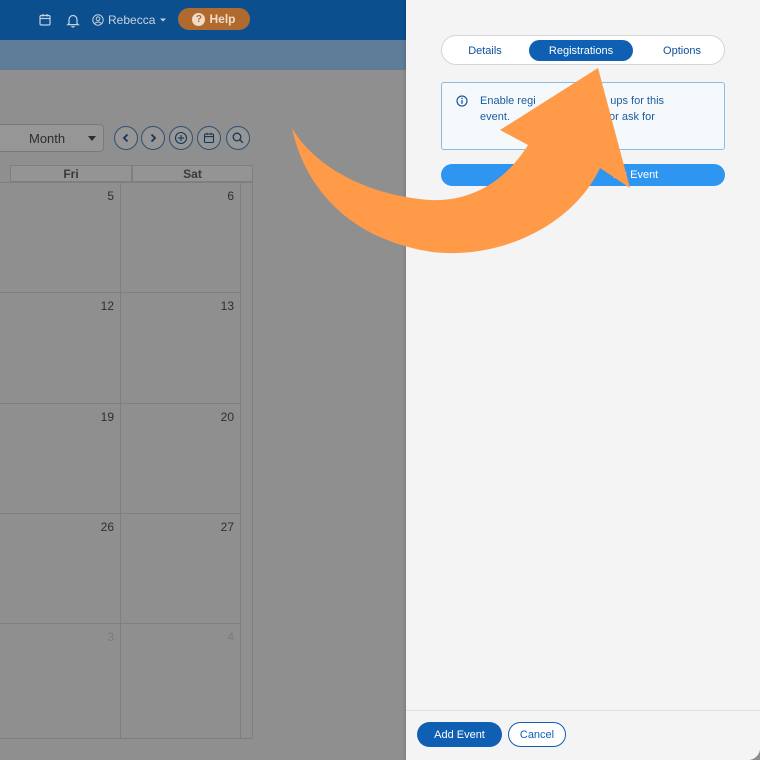 The height and width of the screenshot is (760, 760). I want to click on next-month-button, so click(153, 138).